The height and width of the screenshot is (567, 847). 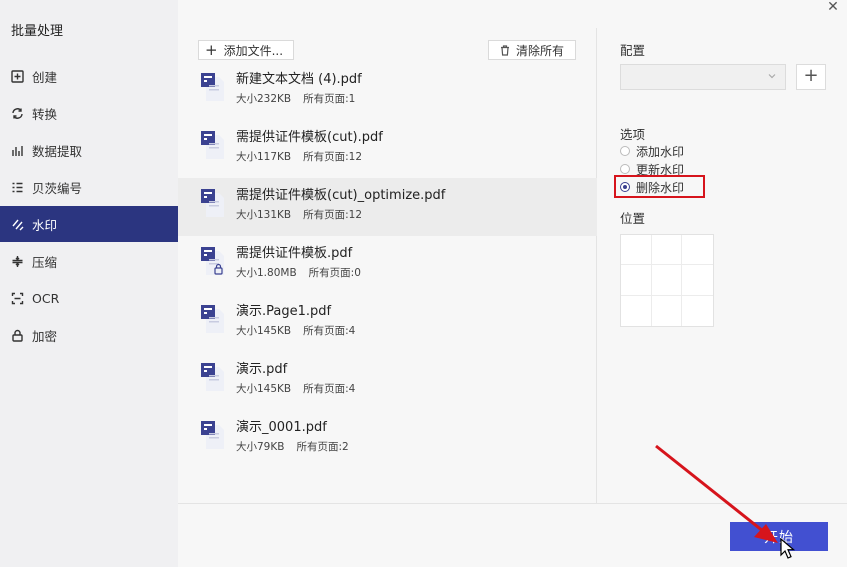 What do you see at coordinates (262, 369) in the screenshot?
I see `file-name: 演示.pdf` at bounding box center [262, 369].